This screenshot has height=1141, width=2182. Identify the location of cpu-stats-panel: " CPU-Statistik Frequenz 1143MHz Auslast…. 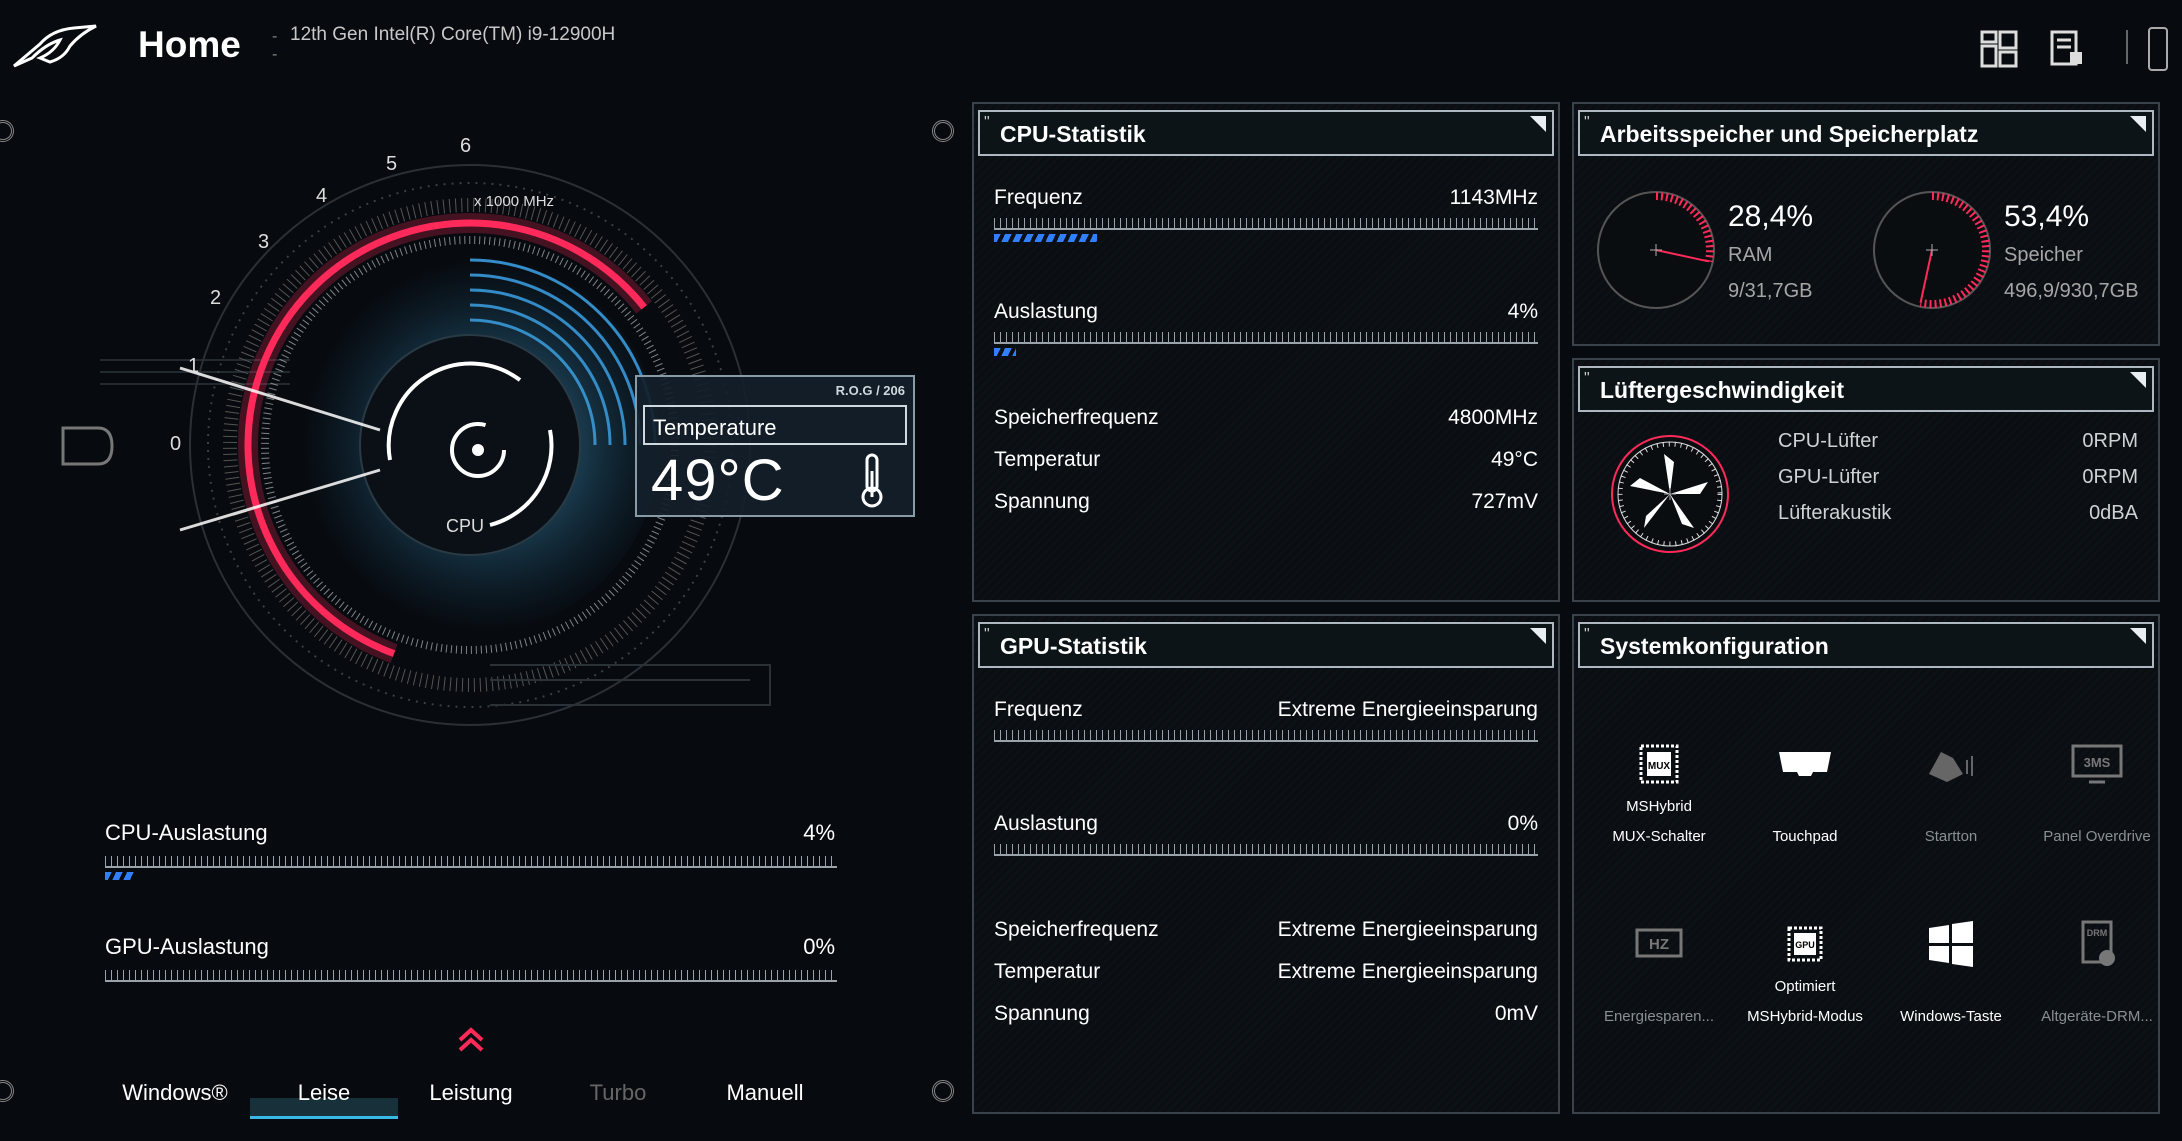
(1266, 352).